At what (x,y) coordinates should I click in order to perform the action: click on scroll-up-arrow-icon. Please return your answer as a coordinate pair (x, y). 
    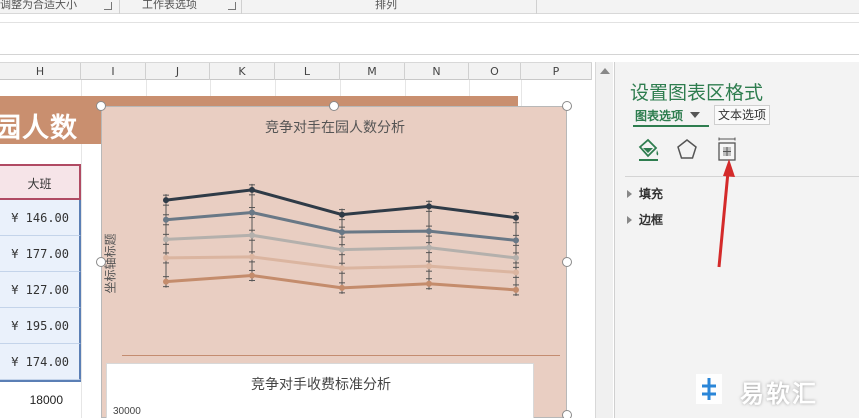
    Looking at the image, I should click on (605, 71).